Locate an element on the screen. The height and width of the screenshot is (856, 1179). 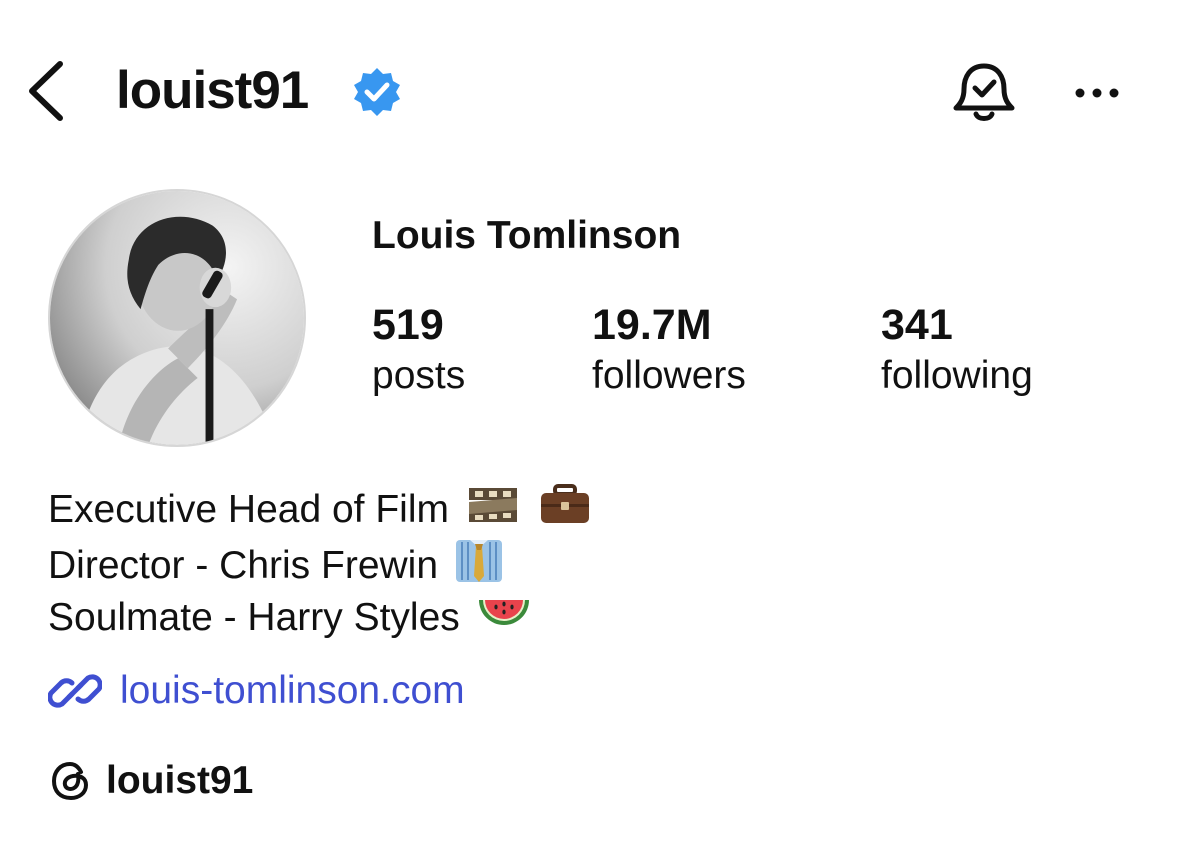
back-button is located at coordinates (47, 91).